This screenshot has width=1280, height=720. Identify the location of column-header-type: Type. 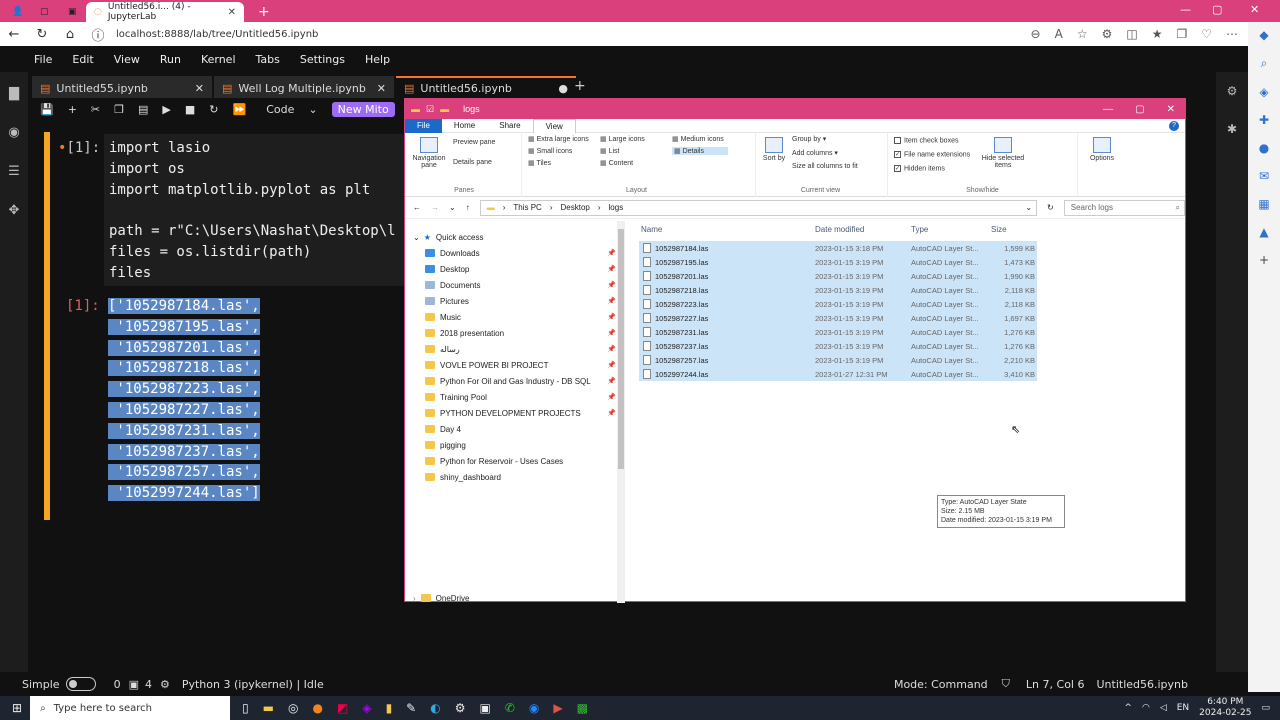
(919, 229).